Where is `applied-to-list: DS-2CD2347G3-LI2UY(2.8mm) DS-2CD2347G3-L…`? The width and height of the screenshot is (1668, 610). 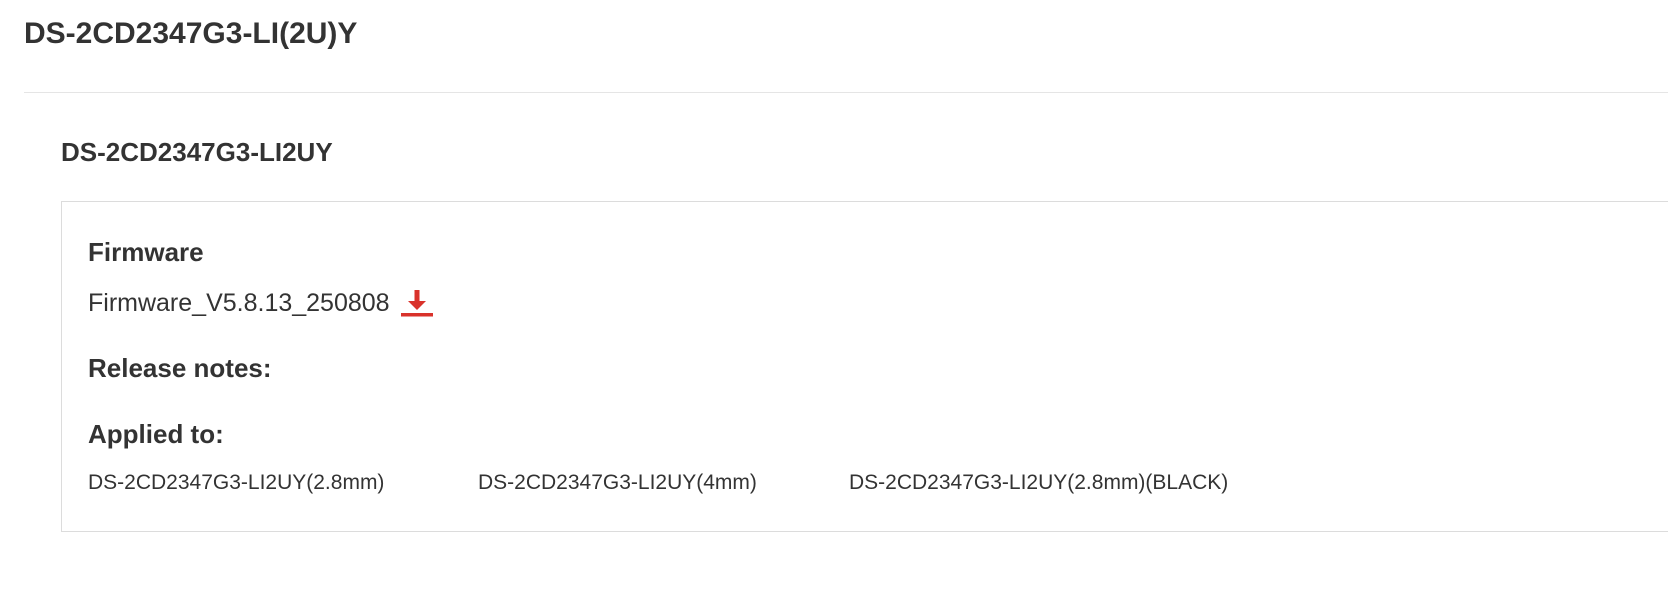
applied-to-list: DS-2CD2347G3-LI2UY(2.8mm) DS-2CD2347G3-L… is located at coordinates (838, 483).